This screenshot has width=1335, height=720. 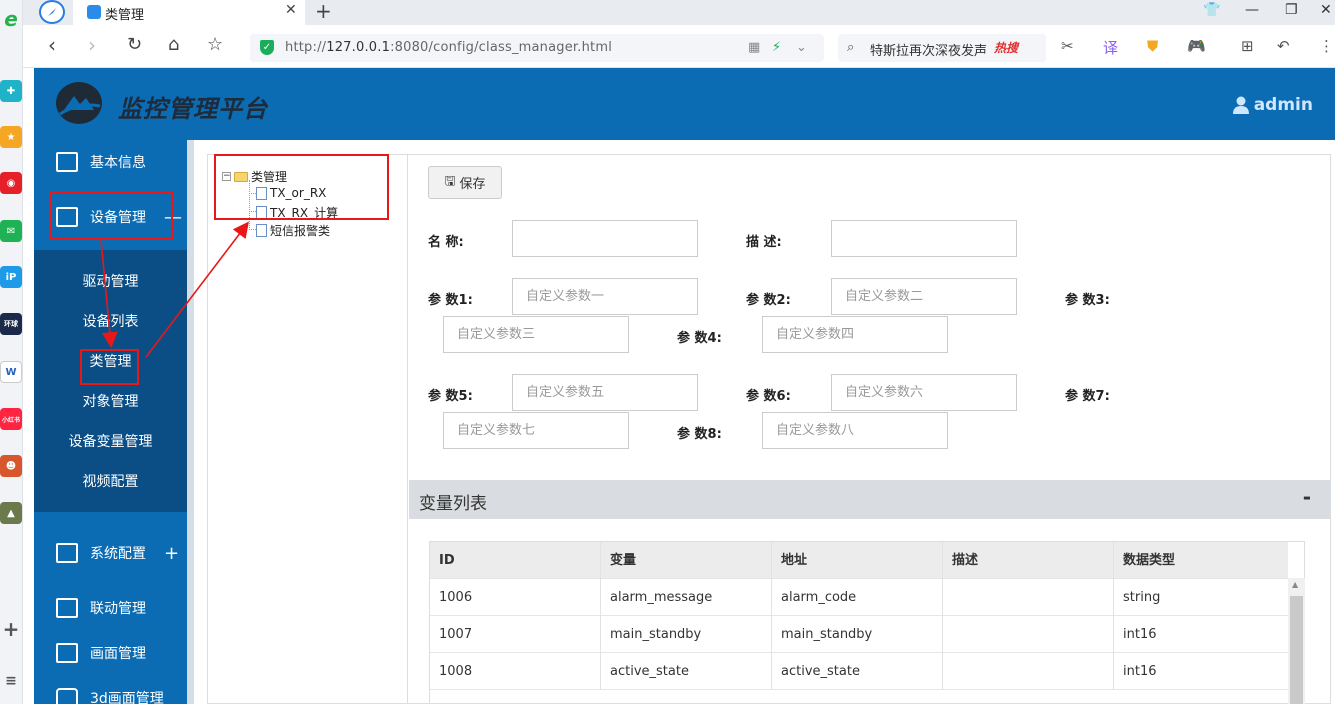 I want to click on scrollbar-thumb, so click(x=1296, y=650).